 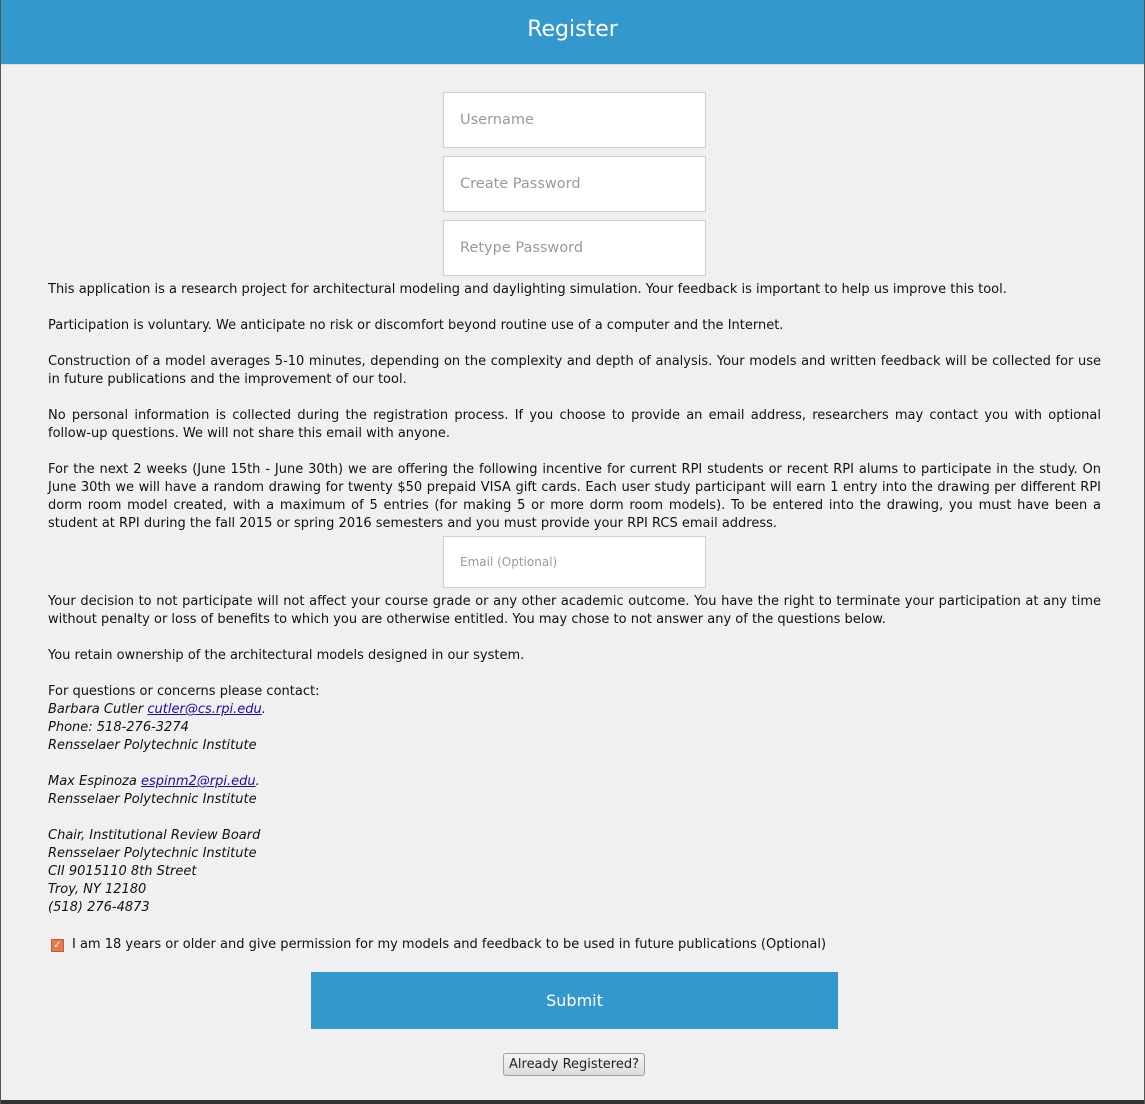 I want to click on contact-person-2: Max Espinoza espinm2@rpi.edu., so click(x=574, y=782).